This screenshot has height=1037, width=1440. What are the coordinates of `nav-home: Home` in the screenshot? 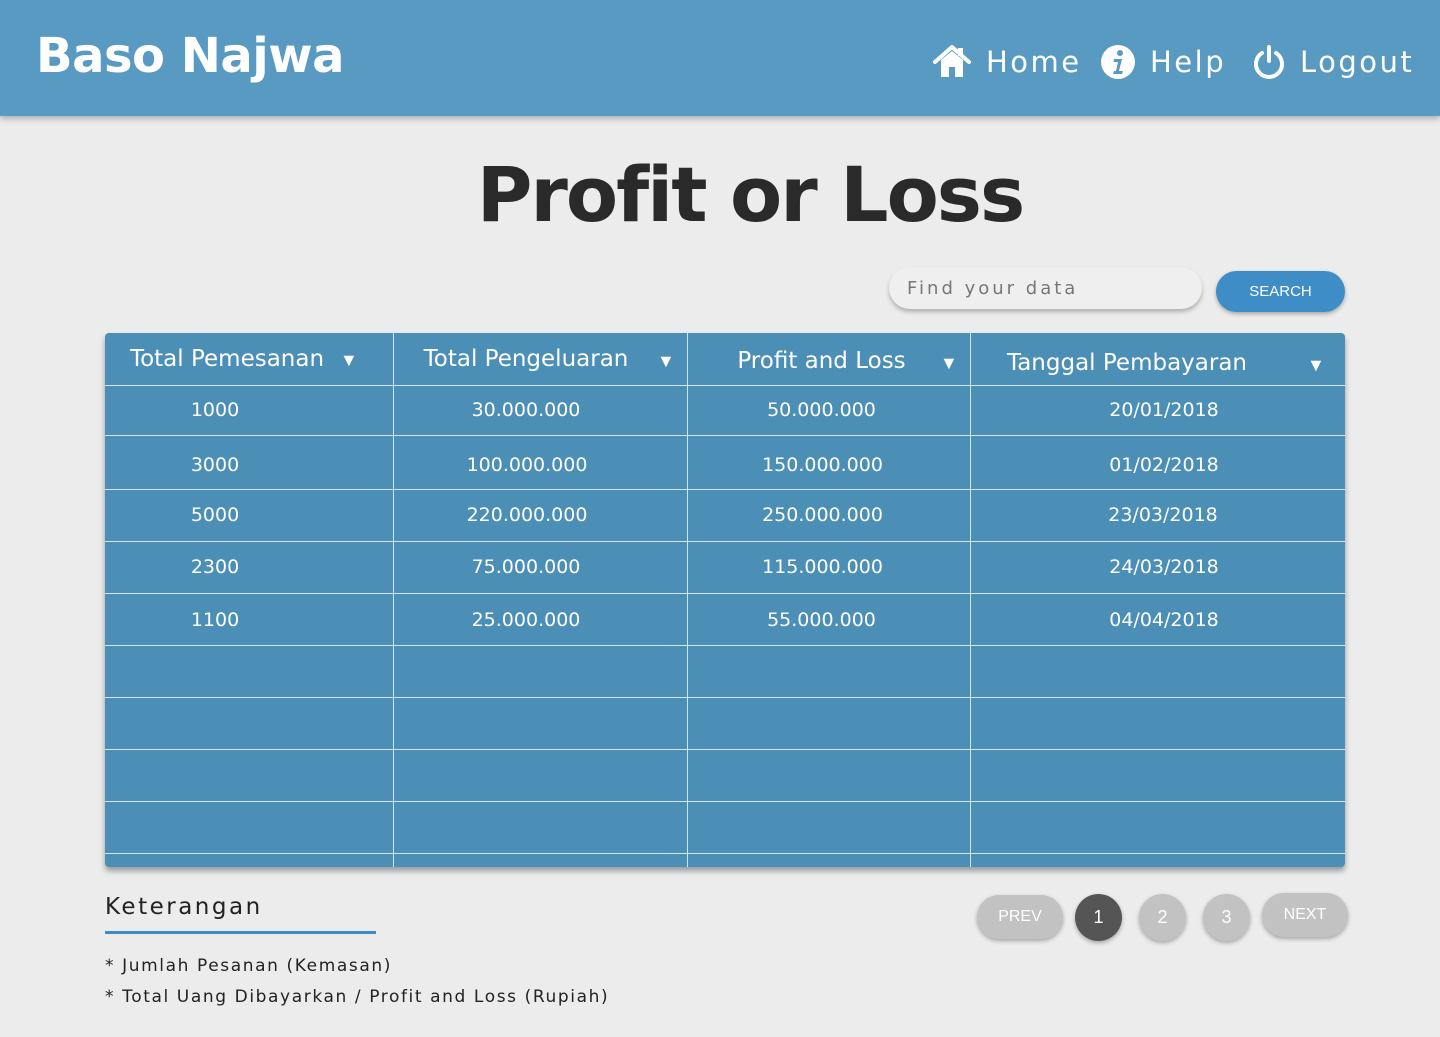 It's located at (1007, 62).